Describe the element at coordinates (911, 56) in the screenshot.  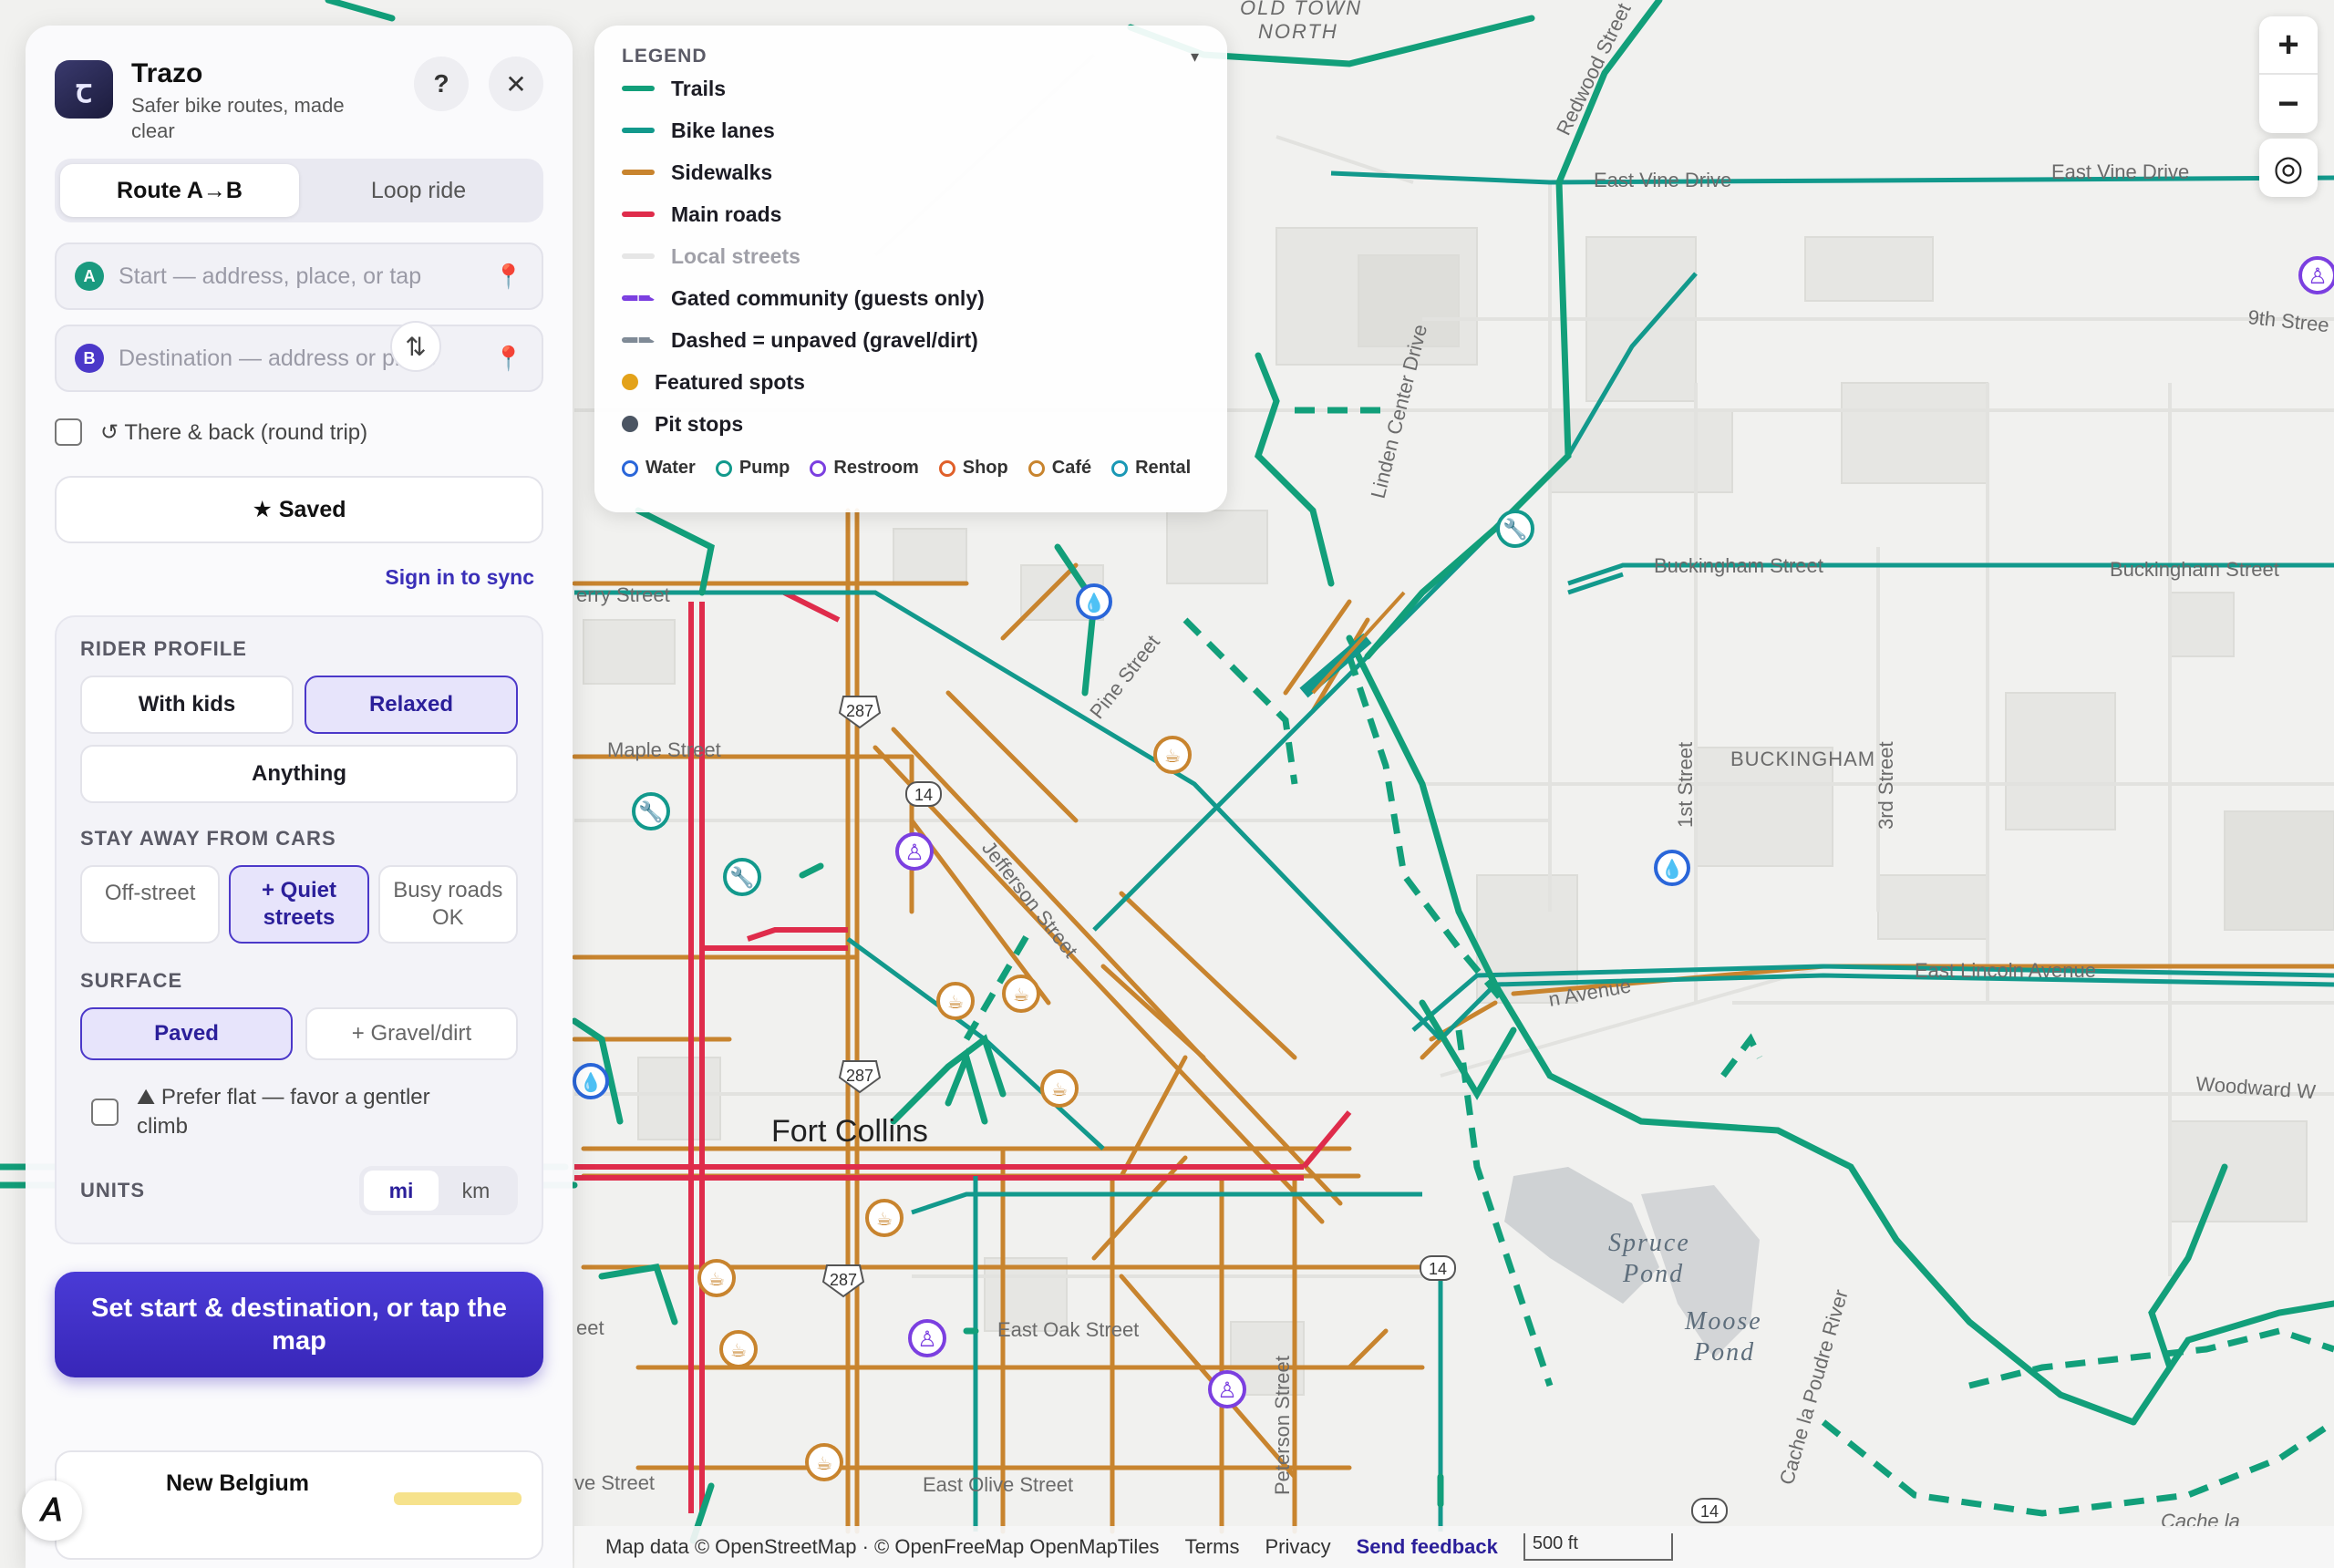
I see `legend-header: LEGEND ▾` at that location.